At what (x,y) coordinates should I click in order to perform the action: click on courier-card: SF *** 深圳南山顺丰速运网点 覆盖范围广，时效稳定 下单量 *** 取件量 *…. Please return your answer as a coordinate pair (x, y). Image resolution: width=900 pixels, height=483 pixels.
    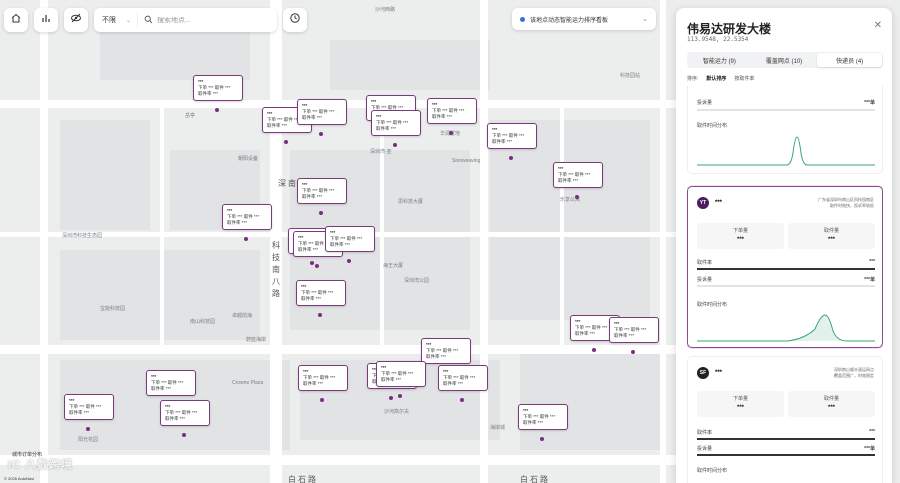
    Looking at the image, I should click on (785, 419).